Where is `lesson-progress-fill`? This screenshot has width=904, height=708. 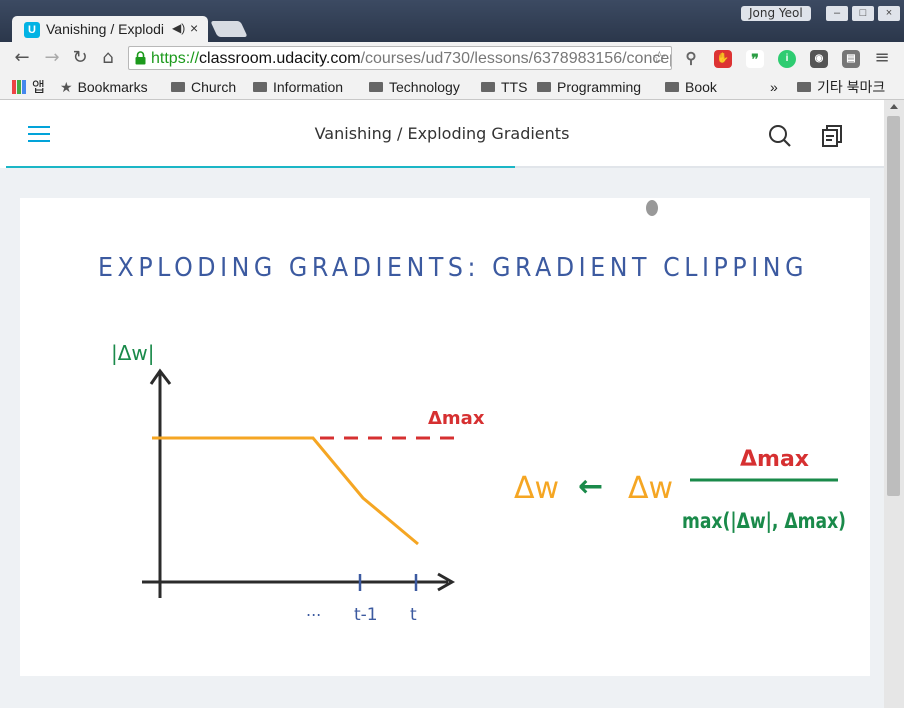 lesson-progress-fill is located at coordinates (261, 167).